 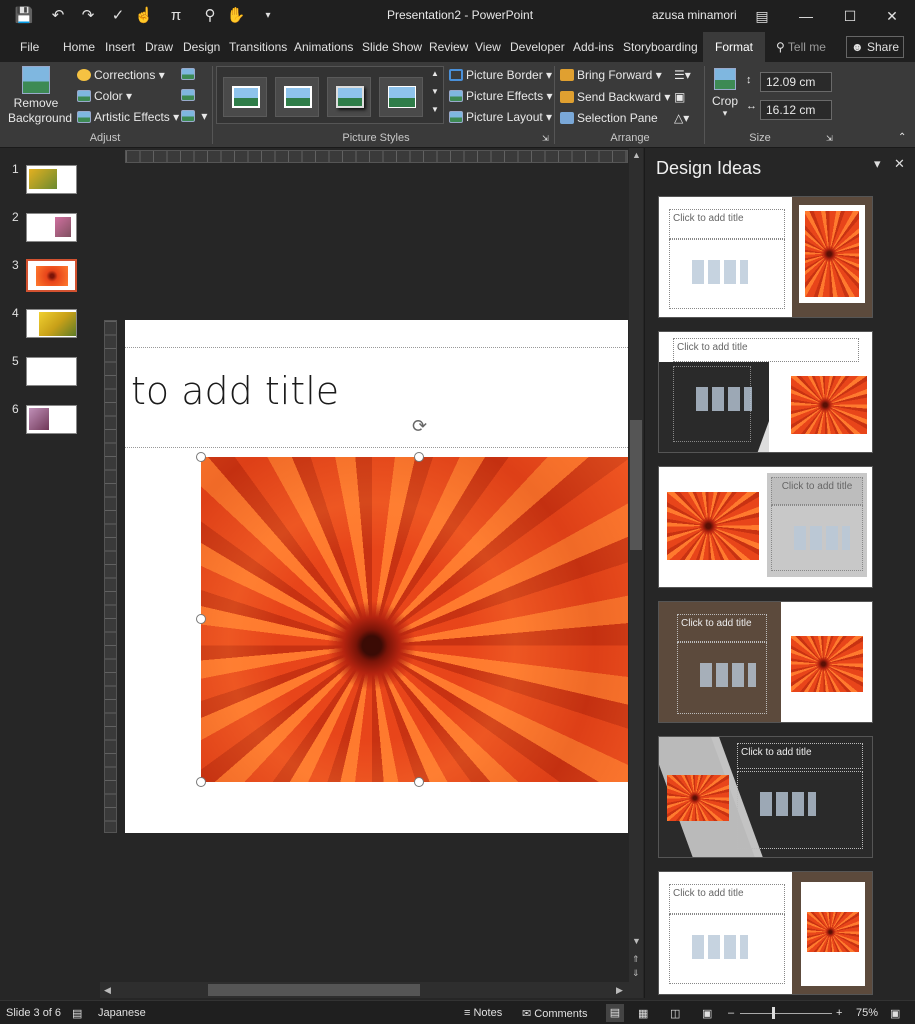 What do you see at coordinates (392, 47) in the screenshot?
I see `tab-slide-show: Slide Show` at bounding box center [392, 47].